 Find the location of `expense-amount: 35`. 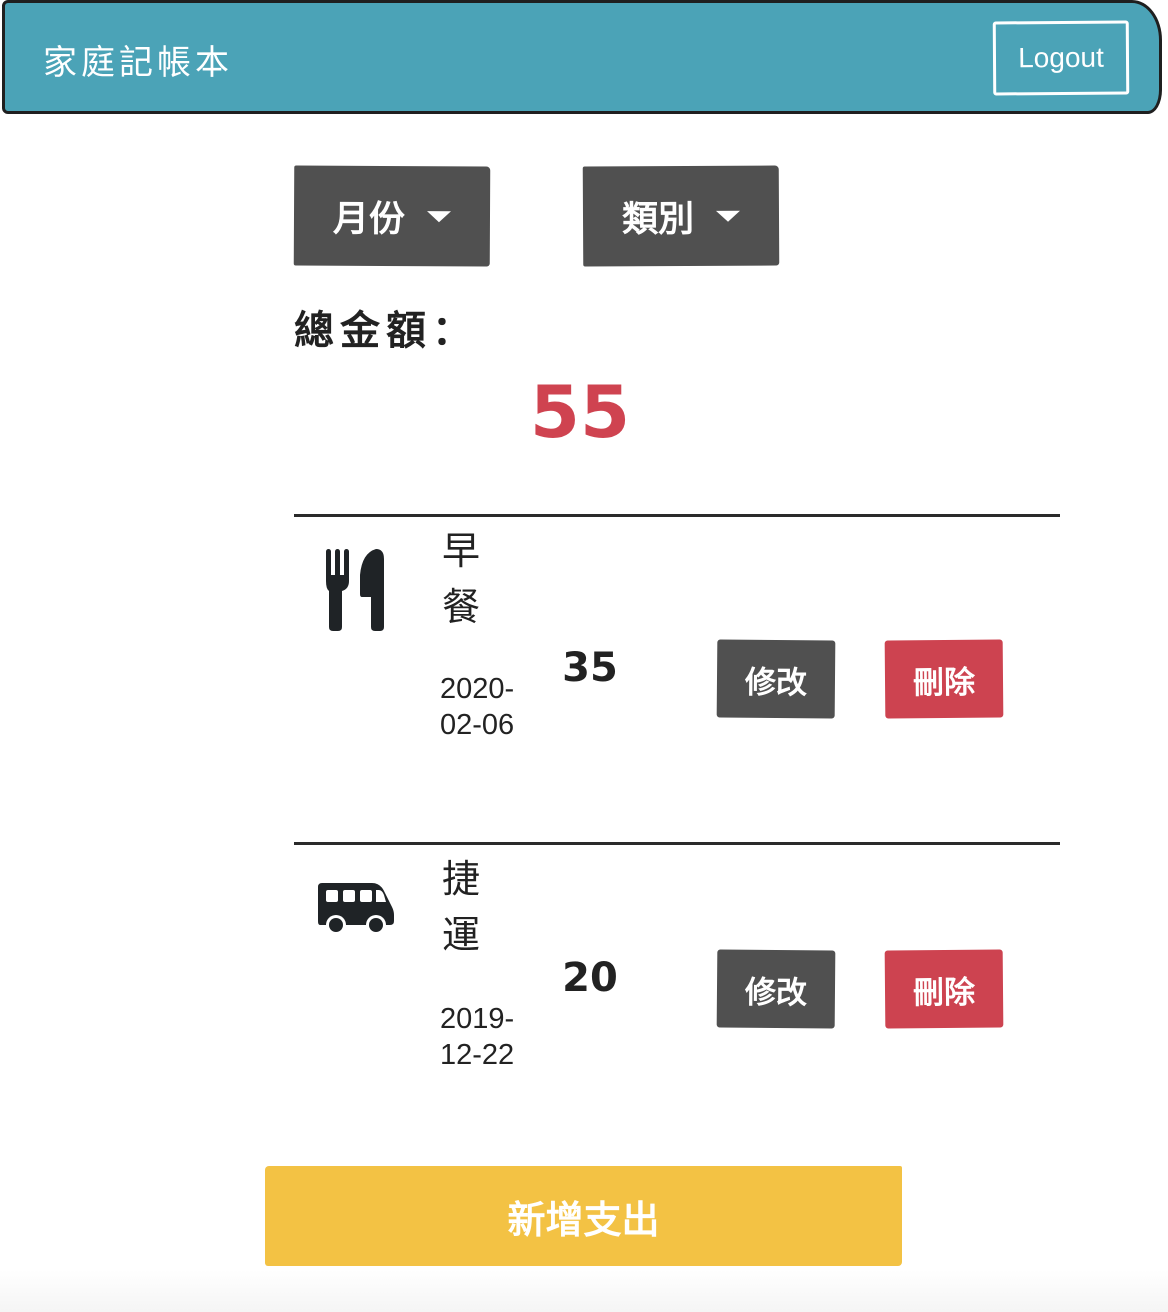

expense-amount: 35 is located at coordinates (590, 668).